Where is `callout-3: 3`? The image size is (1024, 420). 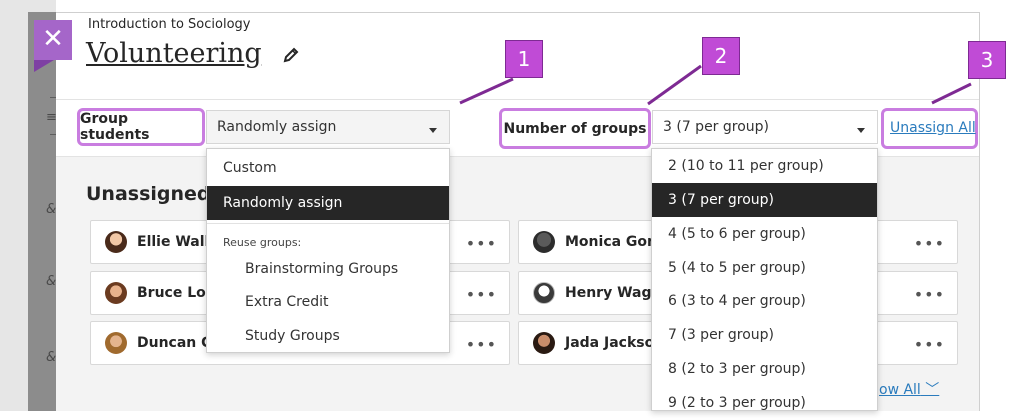
callout-3: 3 is located at coordinates (987, 60).